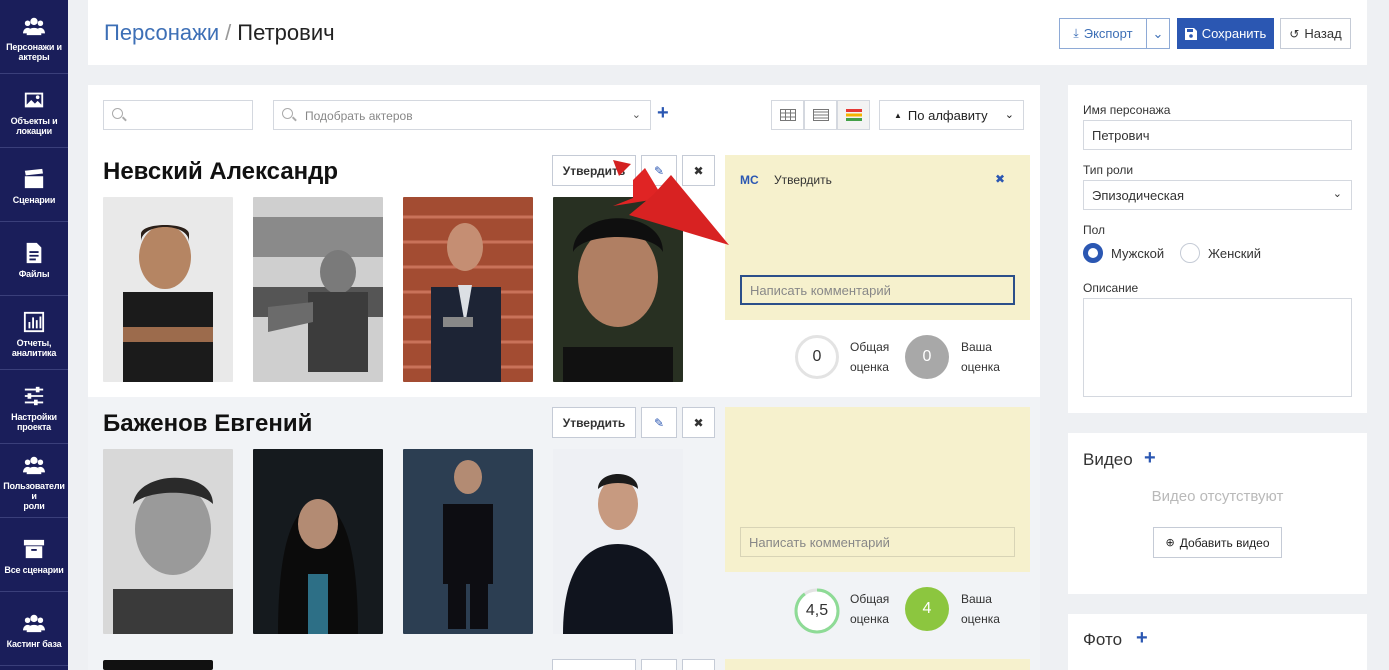 Image resolution: width=1389 pixels, height=670 pixels. Describe the element at coordinates (1000, 179) in the screenshot. I see `delete-comment-icon: ✖` at that location.